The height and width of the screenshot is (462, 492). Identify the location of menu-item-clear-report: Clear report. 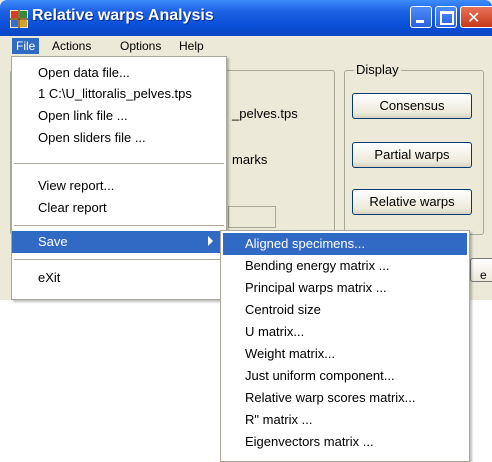
(119, 208).